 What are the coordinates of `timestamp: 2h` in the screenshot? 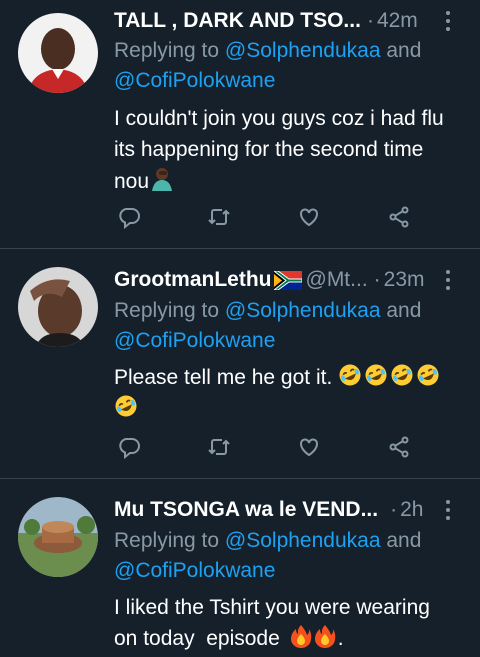 It's located at (412, 509).